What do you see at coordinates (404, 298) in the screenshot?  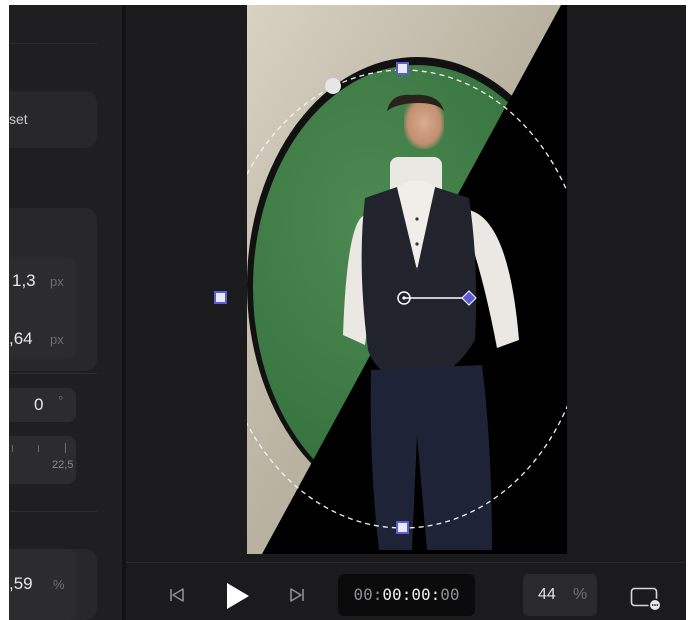 I see `center-dot` at bounding box center [404, 298].